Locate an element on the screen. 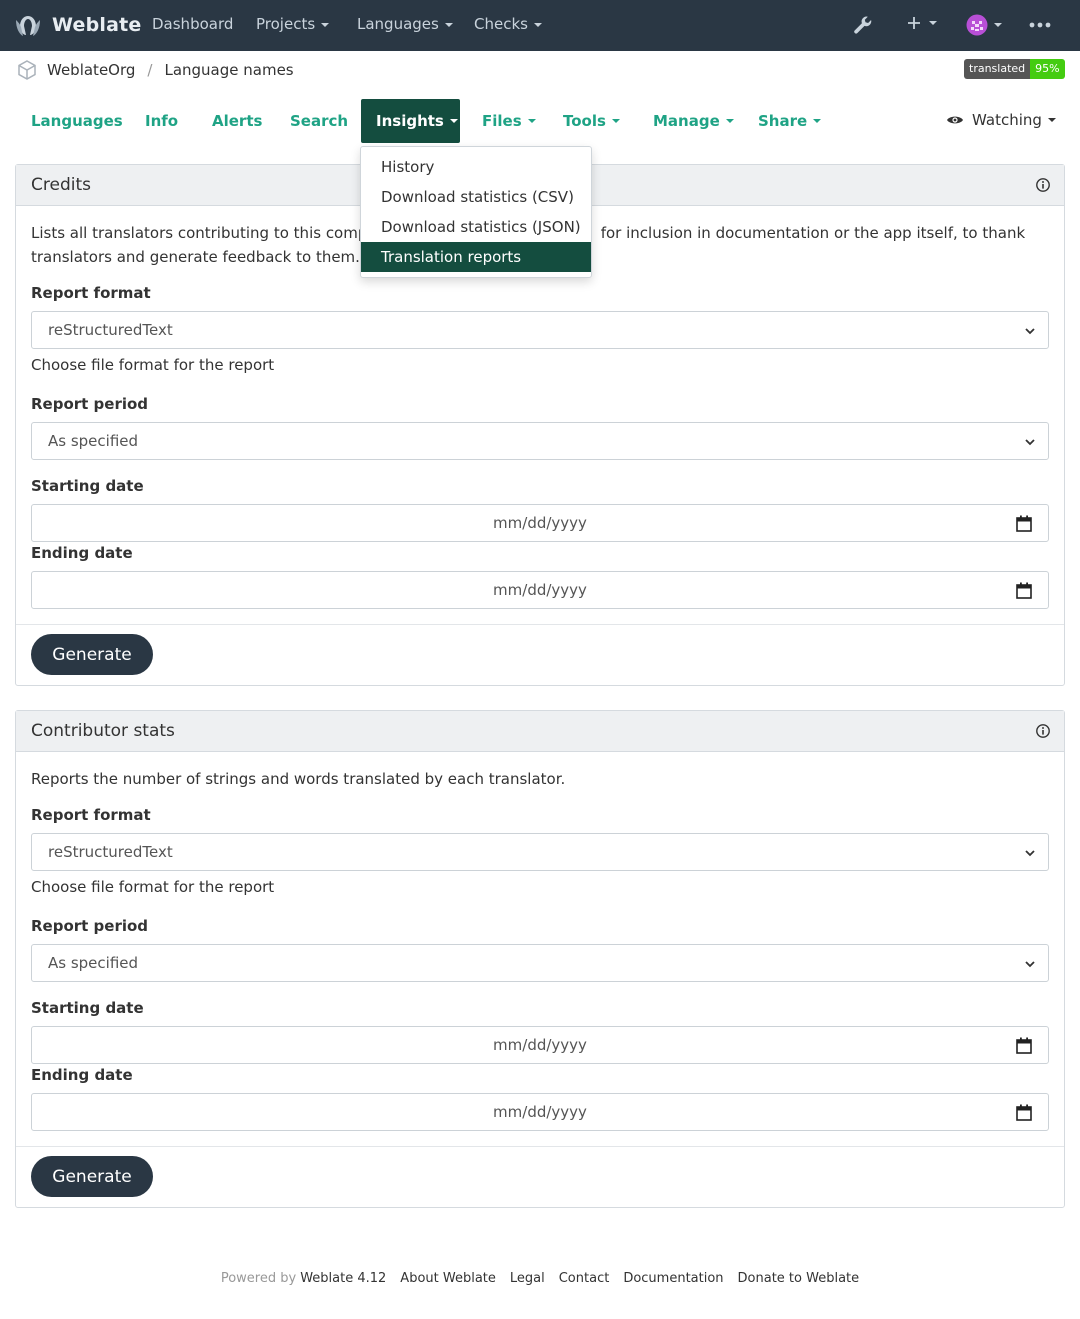 The image size is (1080, 1319). add-menu is located at coordinates (921, 23).